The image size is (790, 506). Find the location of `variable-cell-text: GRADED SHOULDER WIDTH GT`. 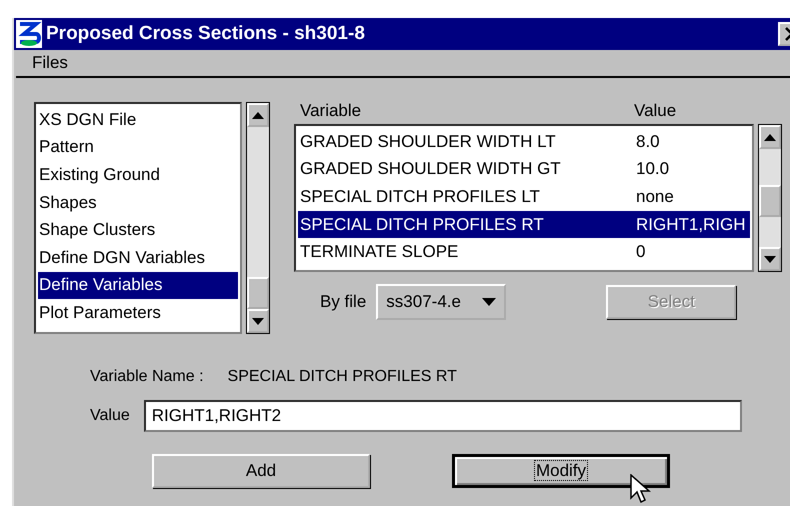

variable-cell-text: GRADED SHOULDER WIDTH GT is located at coordinates (430, 169).